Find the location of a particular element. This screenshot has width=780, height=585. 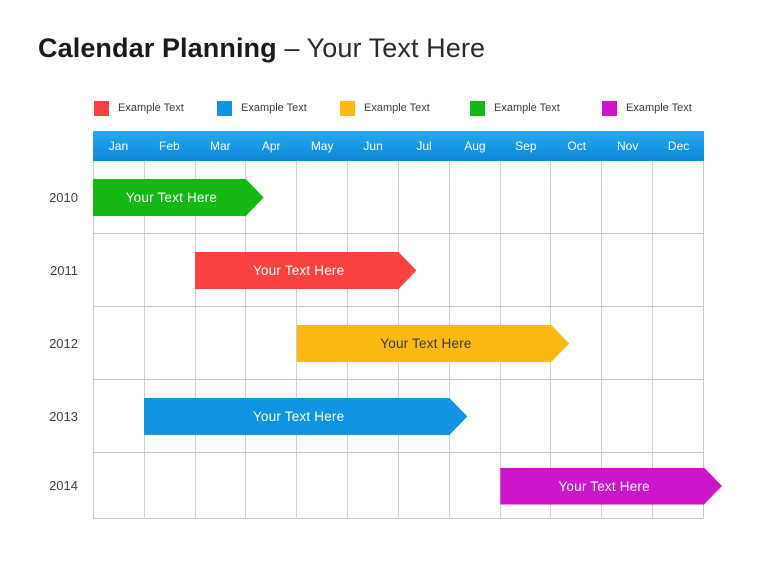

legend-item-3: Example Text is located at coordinates (385, 108).